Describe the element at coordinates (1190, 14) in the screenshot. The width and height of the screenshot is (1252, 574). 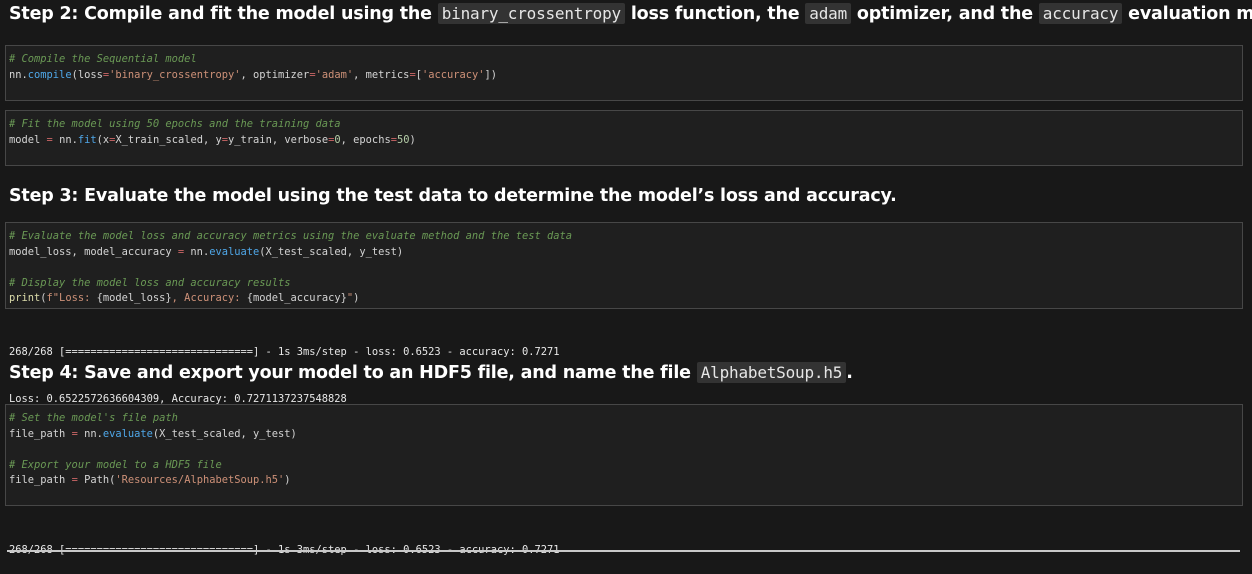
I see `step2-text-suffix: evaluation metric.` at that location.